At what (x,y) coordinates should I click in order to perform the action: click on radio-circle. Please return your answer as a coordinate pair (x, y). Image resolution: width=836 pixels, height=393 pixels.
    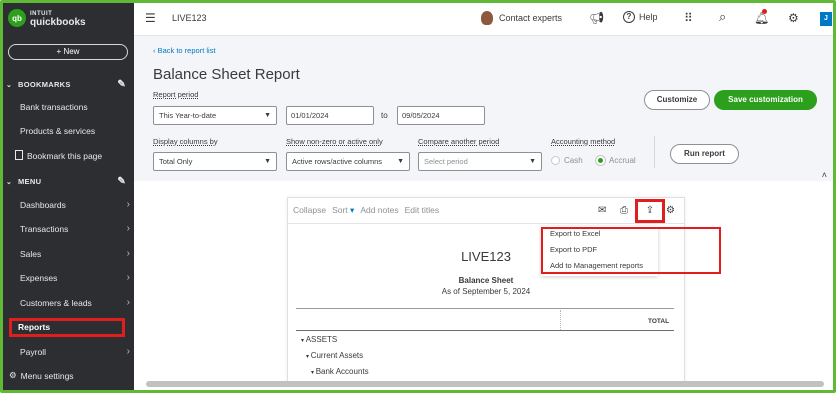
    Looking at the image, I should click on (555, 160).